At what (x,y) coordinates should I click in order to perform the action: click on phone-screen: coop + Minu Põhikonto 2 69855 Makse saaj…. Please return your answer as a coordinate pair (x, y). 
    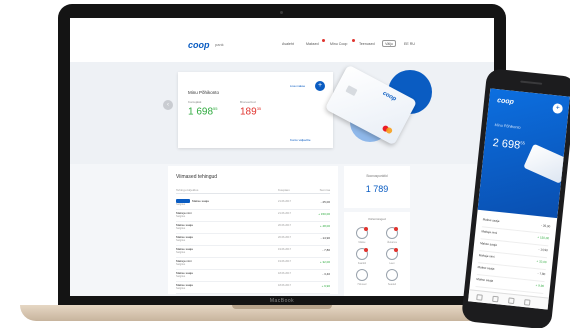
    Looking at the image, I should click on (519, 199).